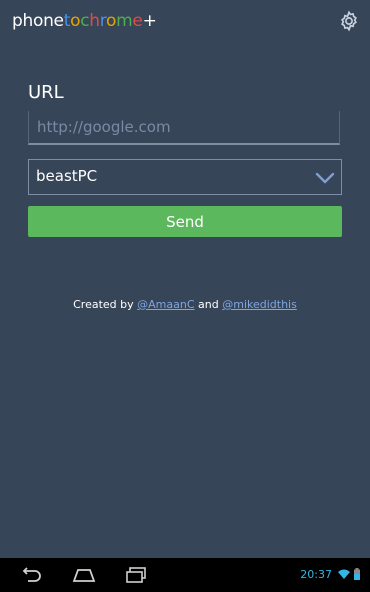 The width and height of the screenshot is (370, 592). I want to click on gear-icon, so click(349, 21).